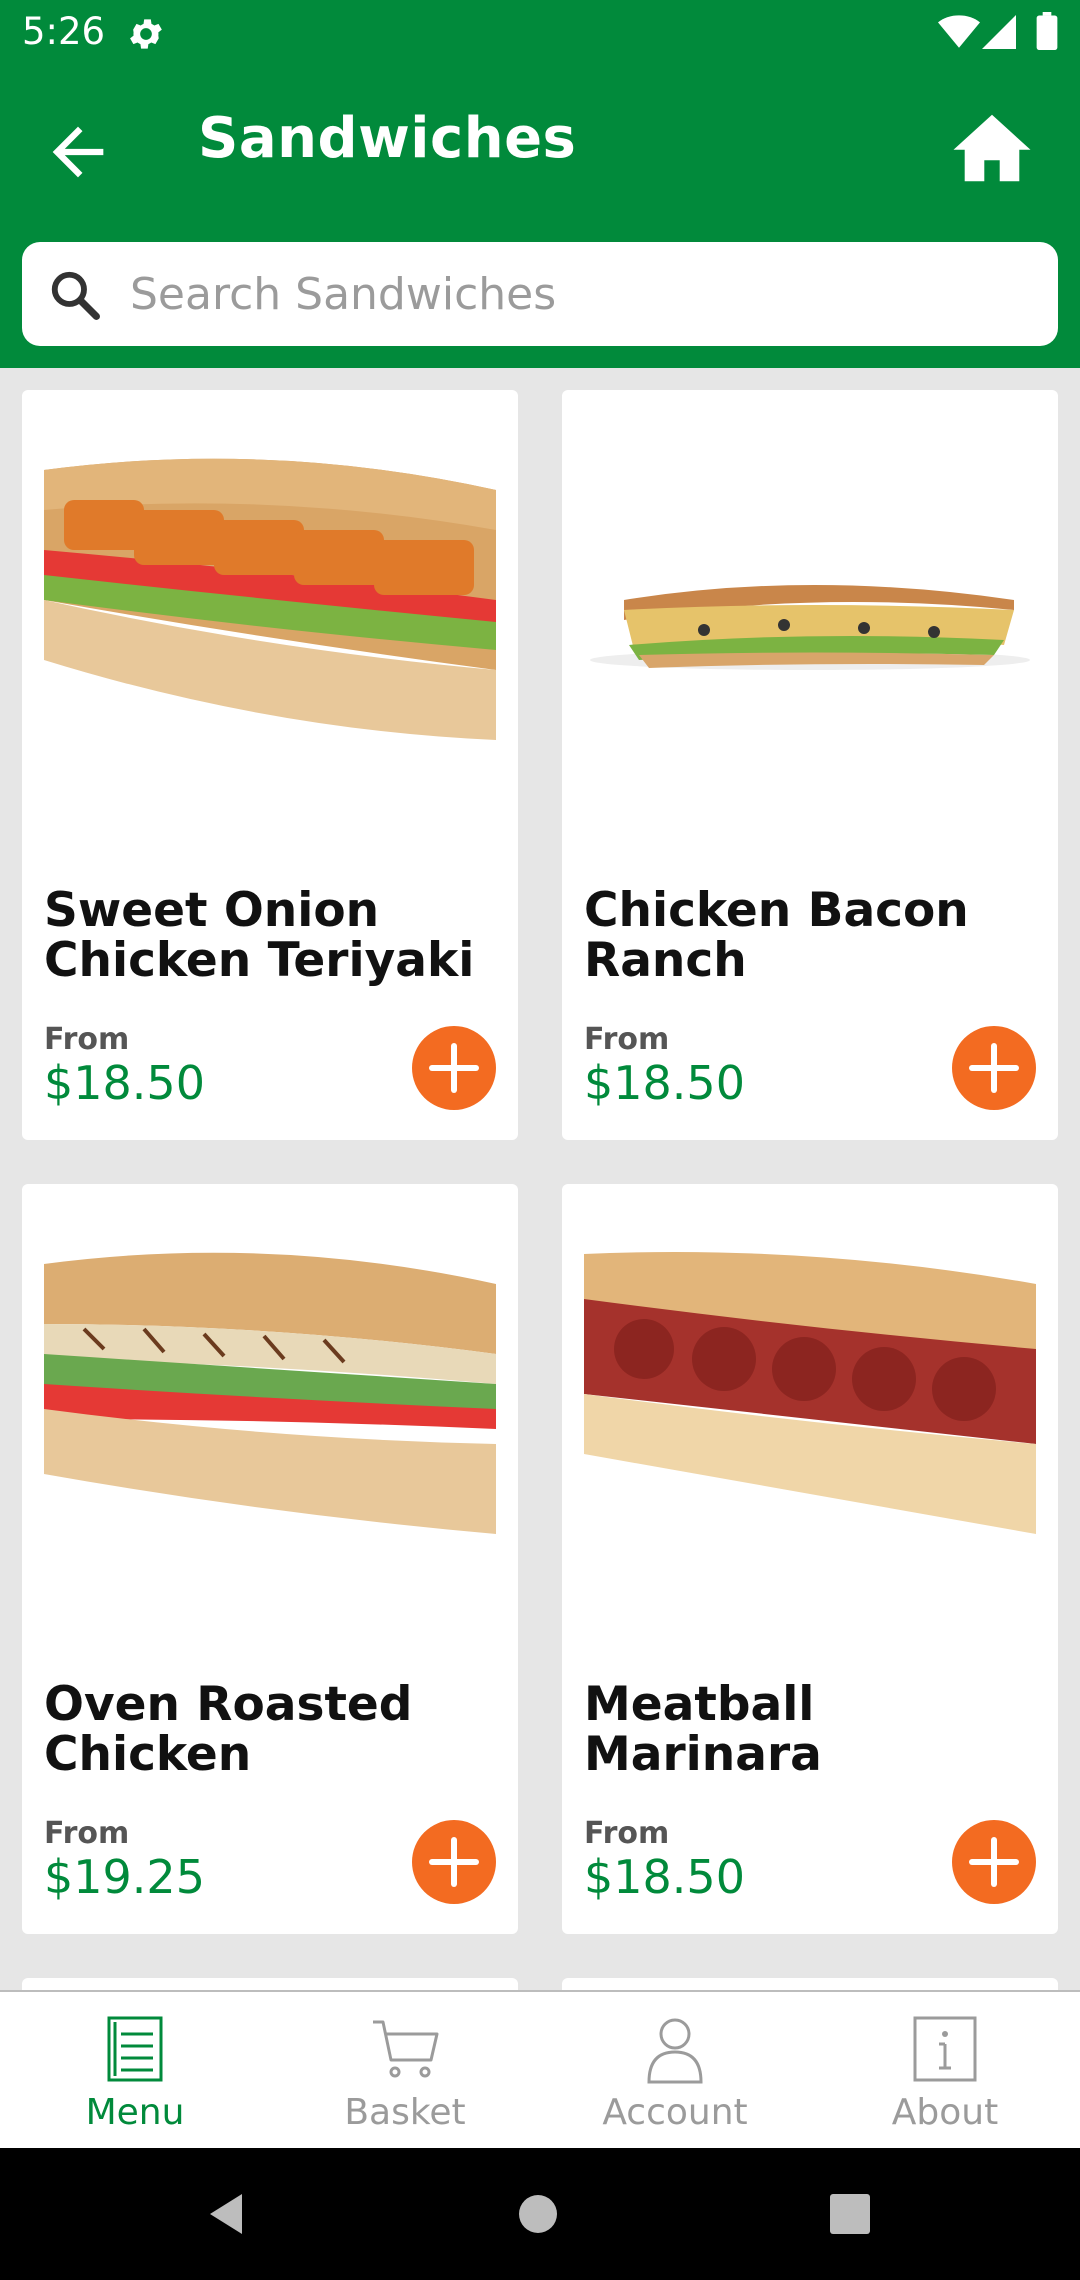 Image resolution: width=1080 pixels, height=2280 pixels. What do you see at coordinates (945, 2112) in the screenshot?
I see `nav-label: About` at bounding box center [945, 2112].